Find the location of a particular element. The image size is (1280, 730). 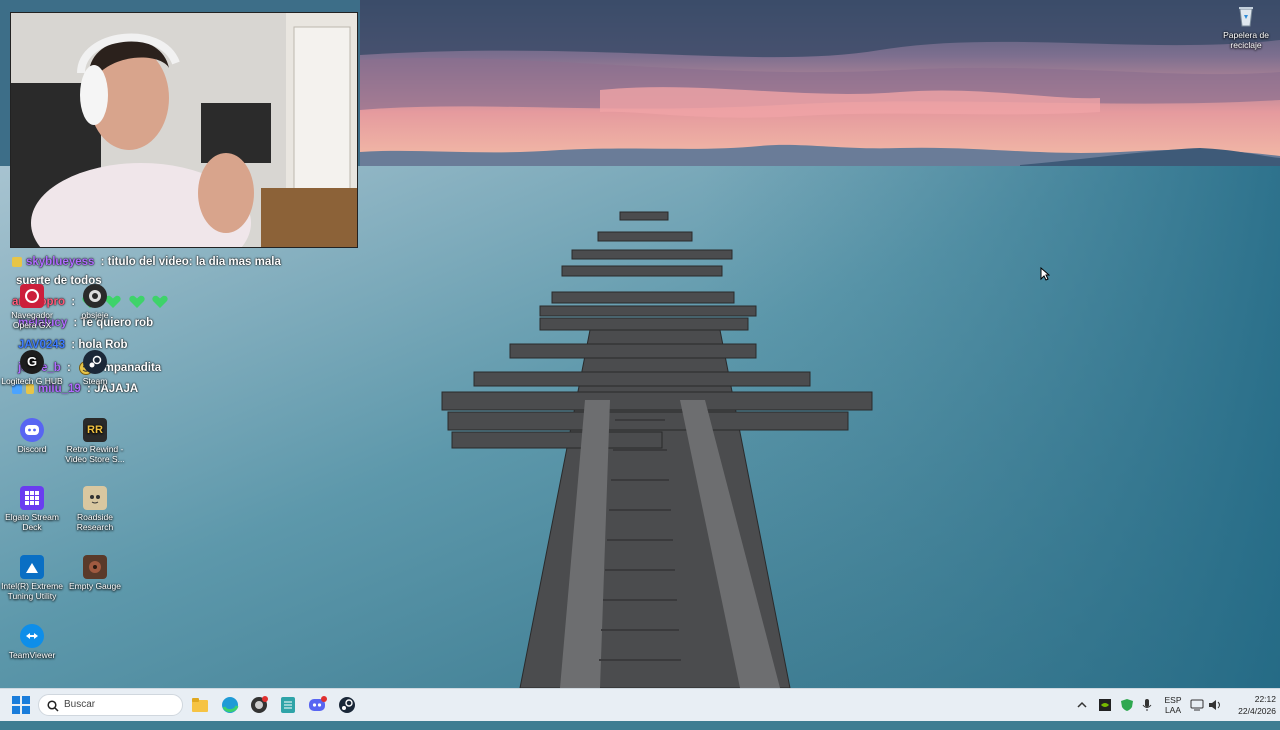

tray-microphone is located at coordinates (1147, 714).